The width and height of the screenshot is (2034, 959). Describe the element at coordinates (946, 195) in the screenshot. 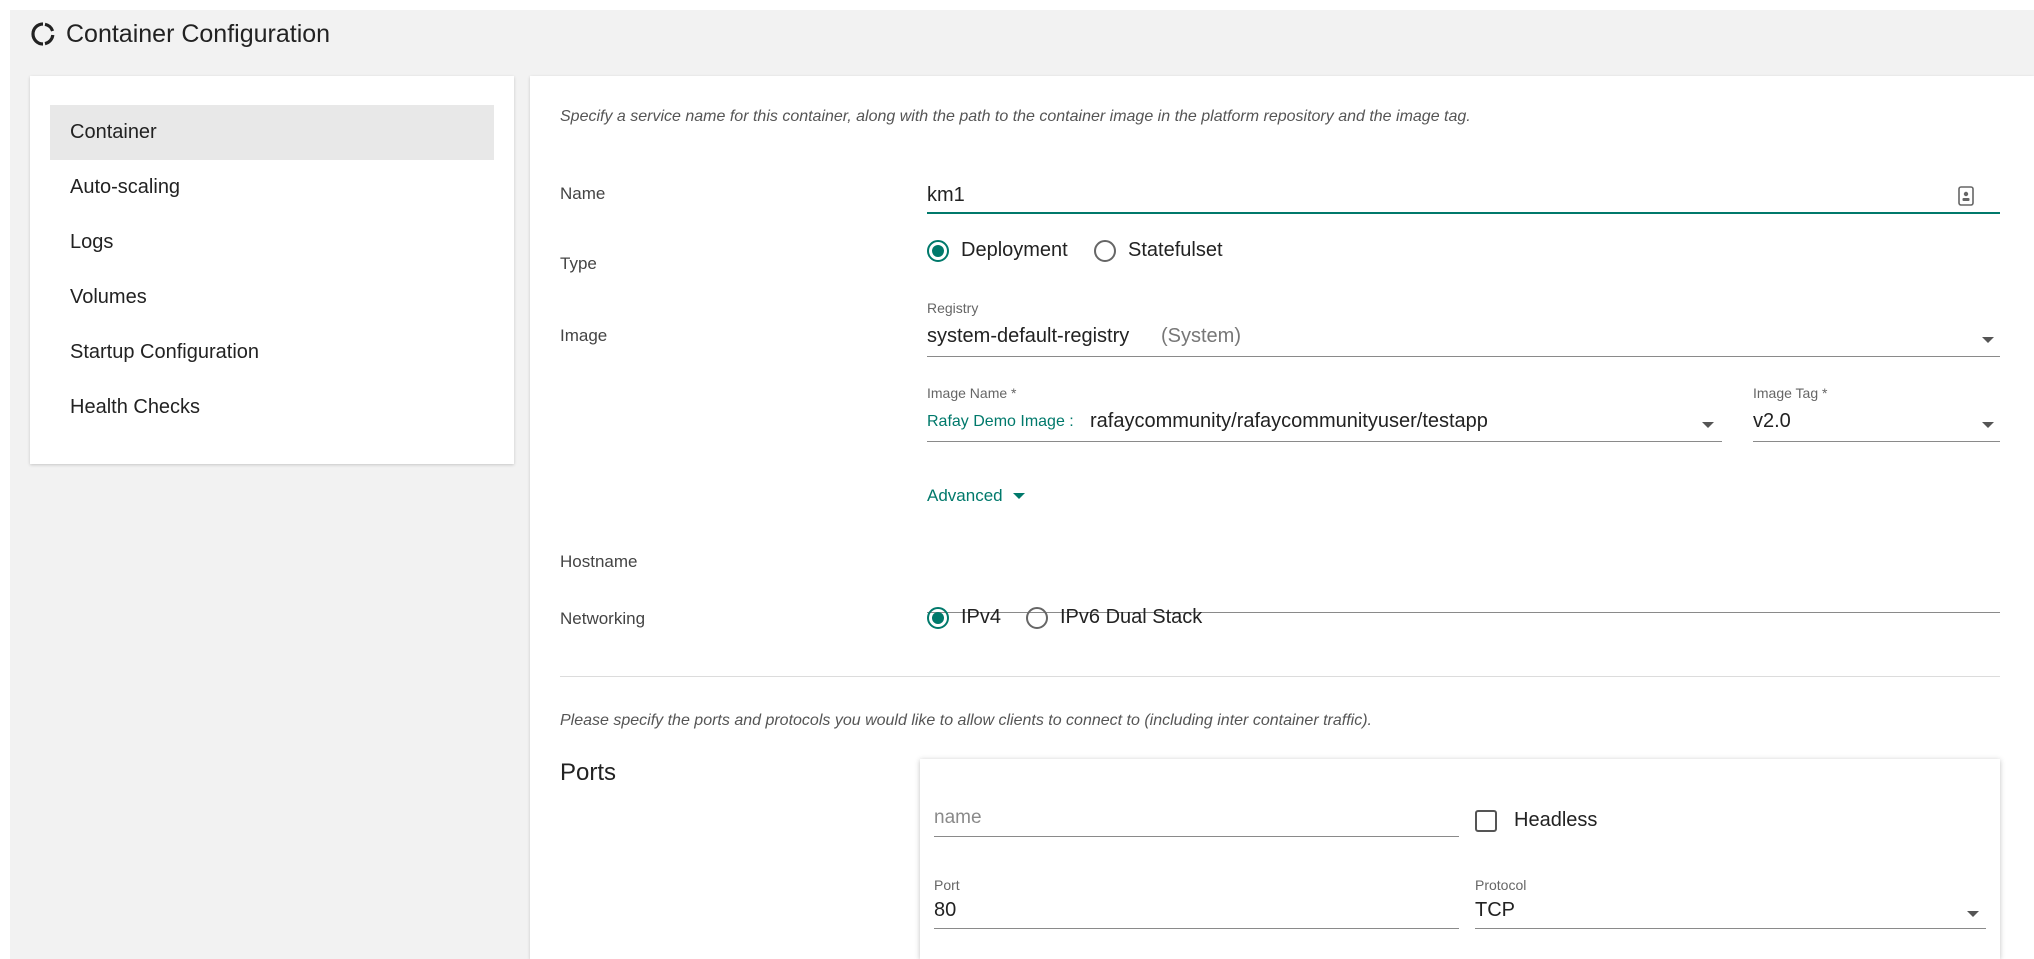

I see `name-input: km1` at that location.